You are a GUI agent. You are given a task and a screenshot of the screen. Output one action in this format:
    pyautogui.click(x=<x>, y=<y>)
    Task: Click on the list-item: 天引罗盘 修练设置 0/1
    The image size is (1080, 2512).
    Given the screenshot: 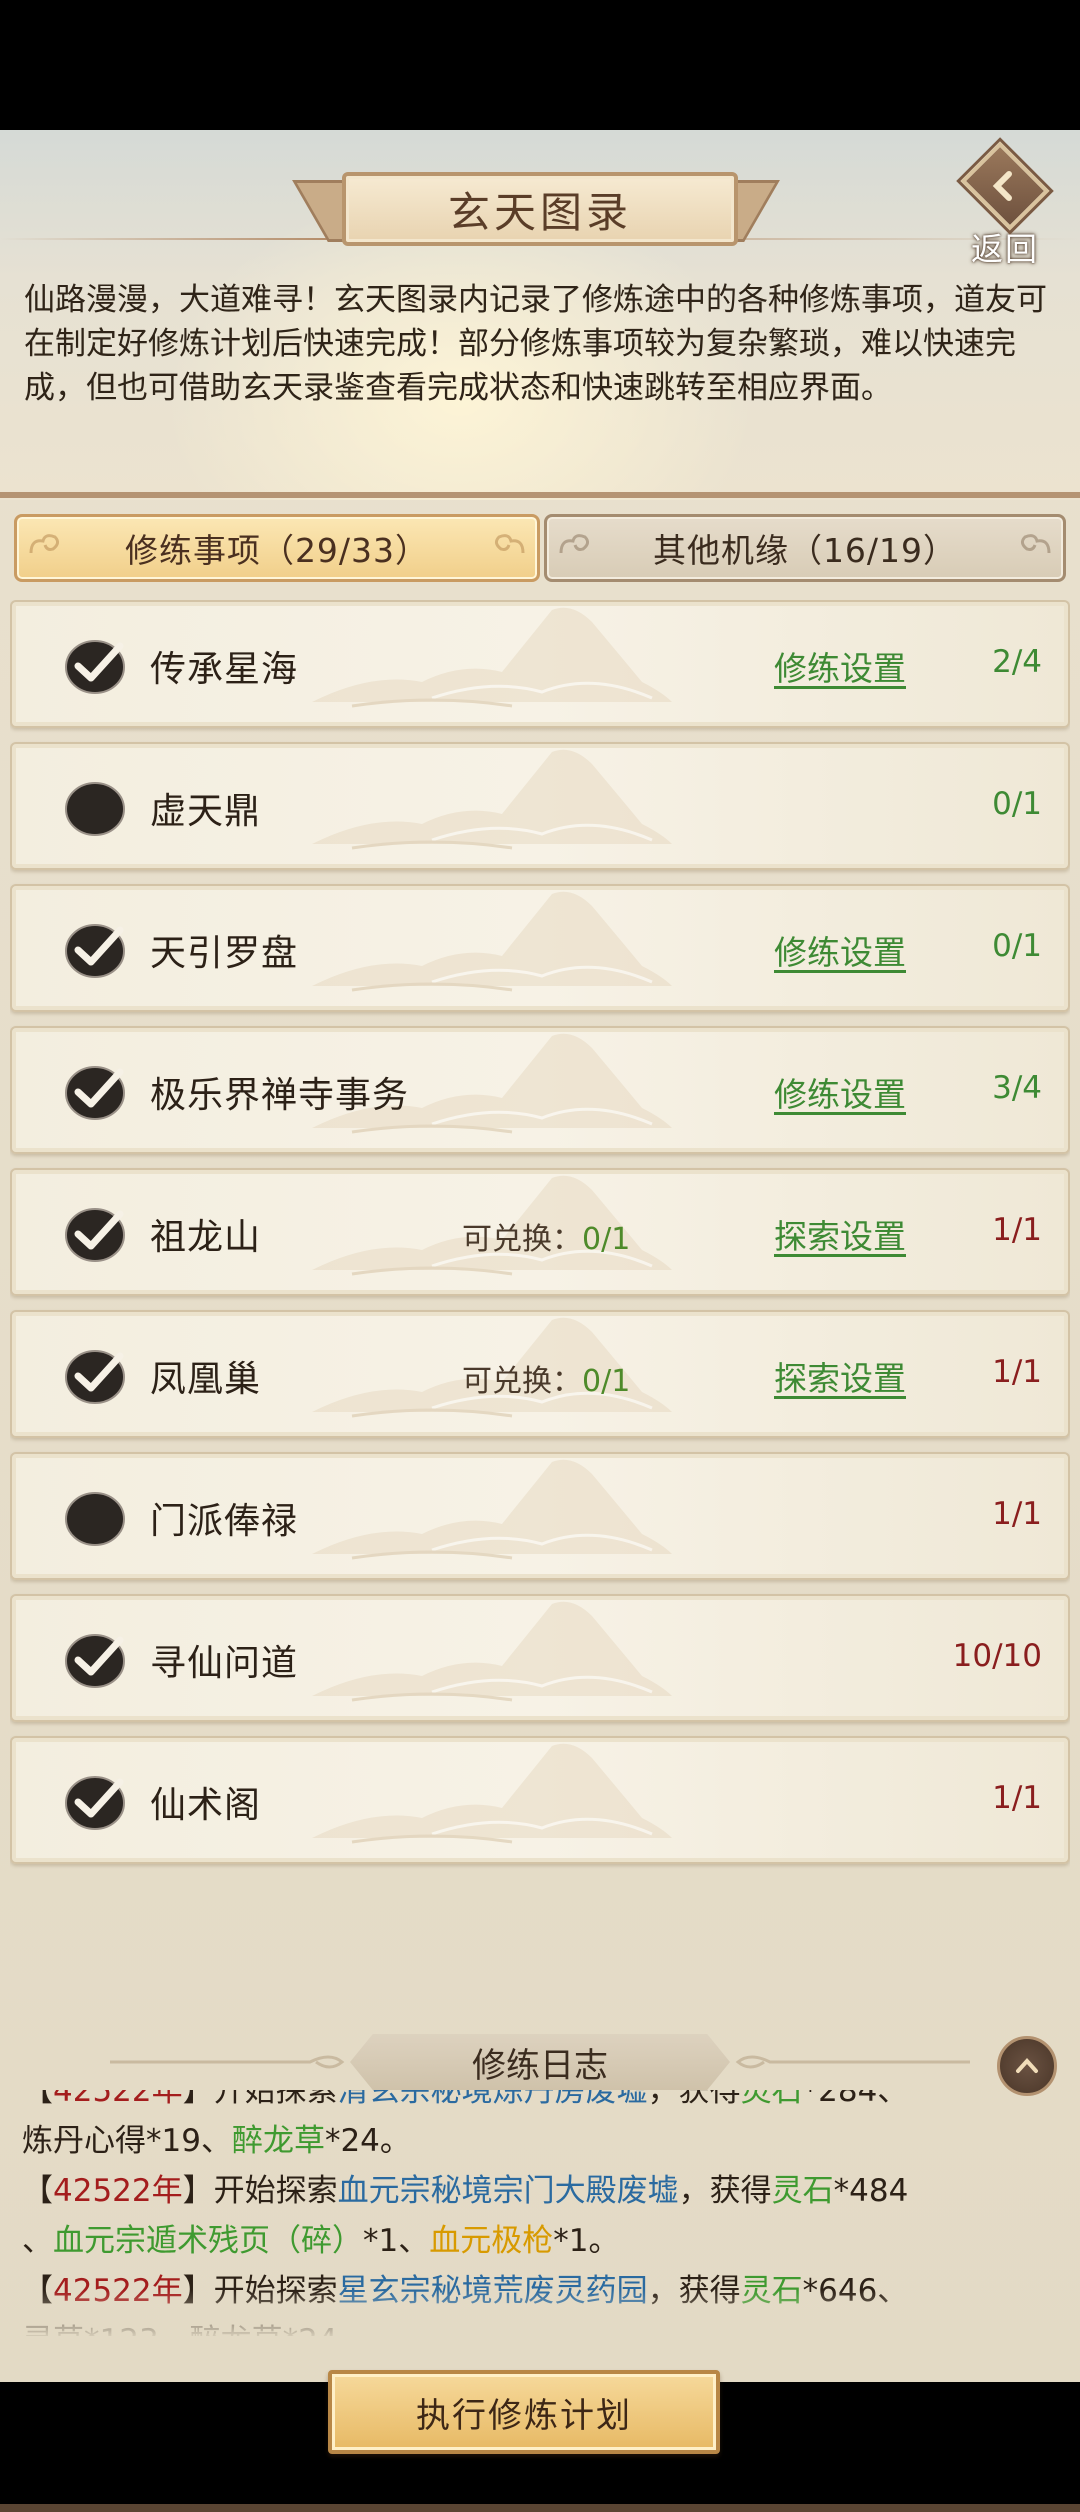 What is the action you would take?
    pyautogui.click(x=540, y=948)
    